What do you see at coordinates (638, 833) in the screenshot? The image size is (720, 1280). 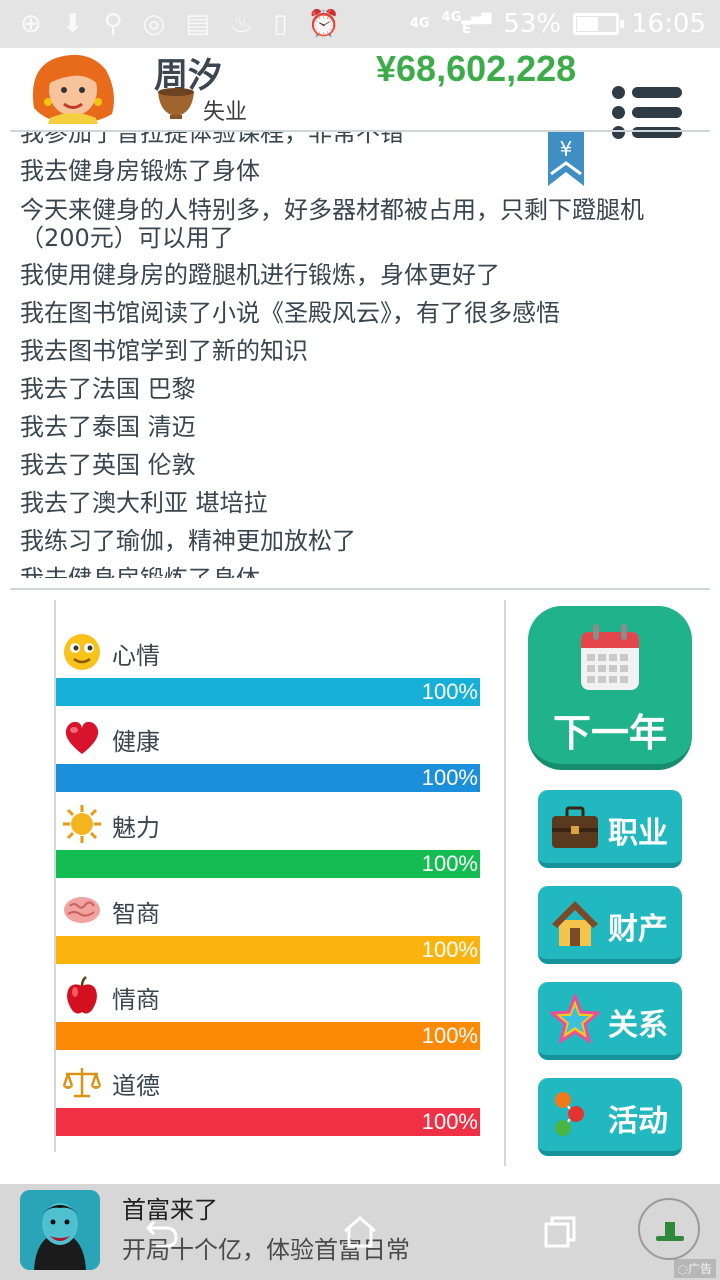 I see `career-label: 职业` at bounding box center [638, 833].